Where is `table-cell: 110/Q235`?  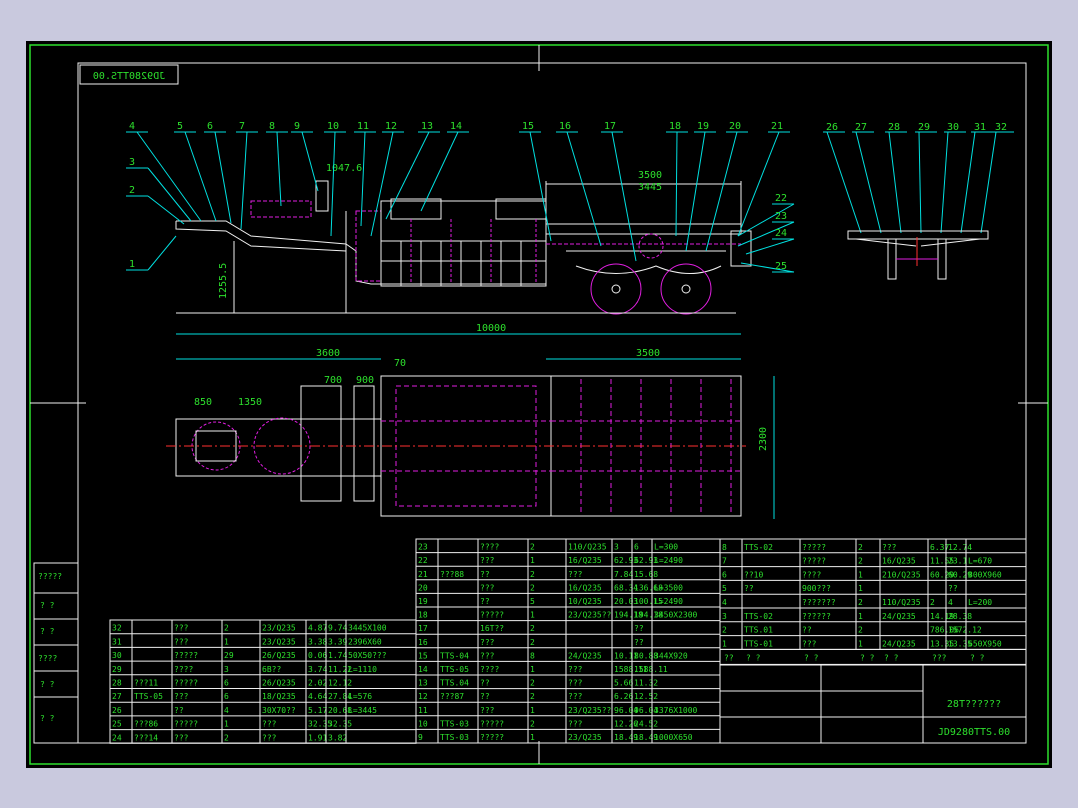
table-cell: 110/Q235 is located at coordinates (901, 602).